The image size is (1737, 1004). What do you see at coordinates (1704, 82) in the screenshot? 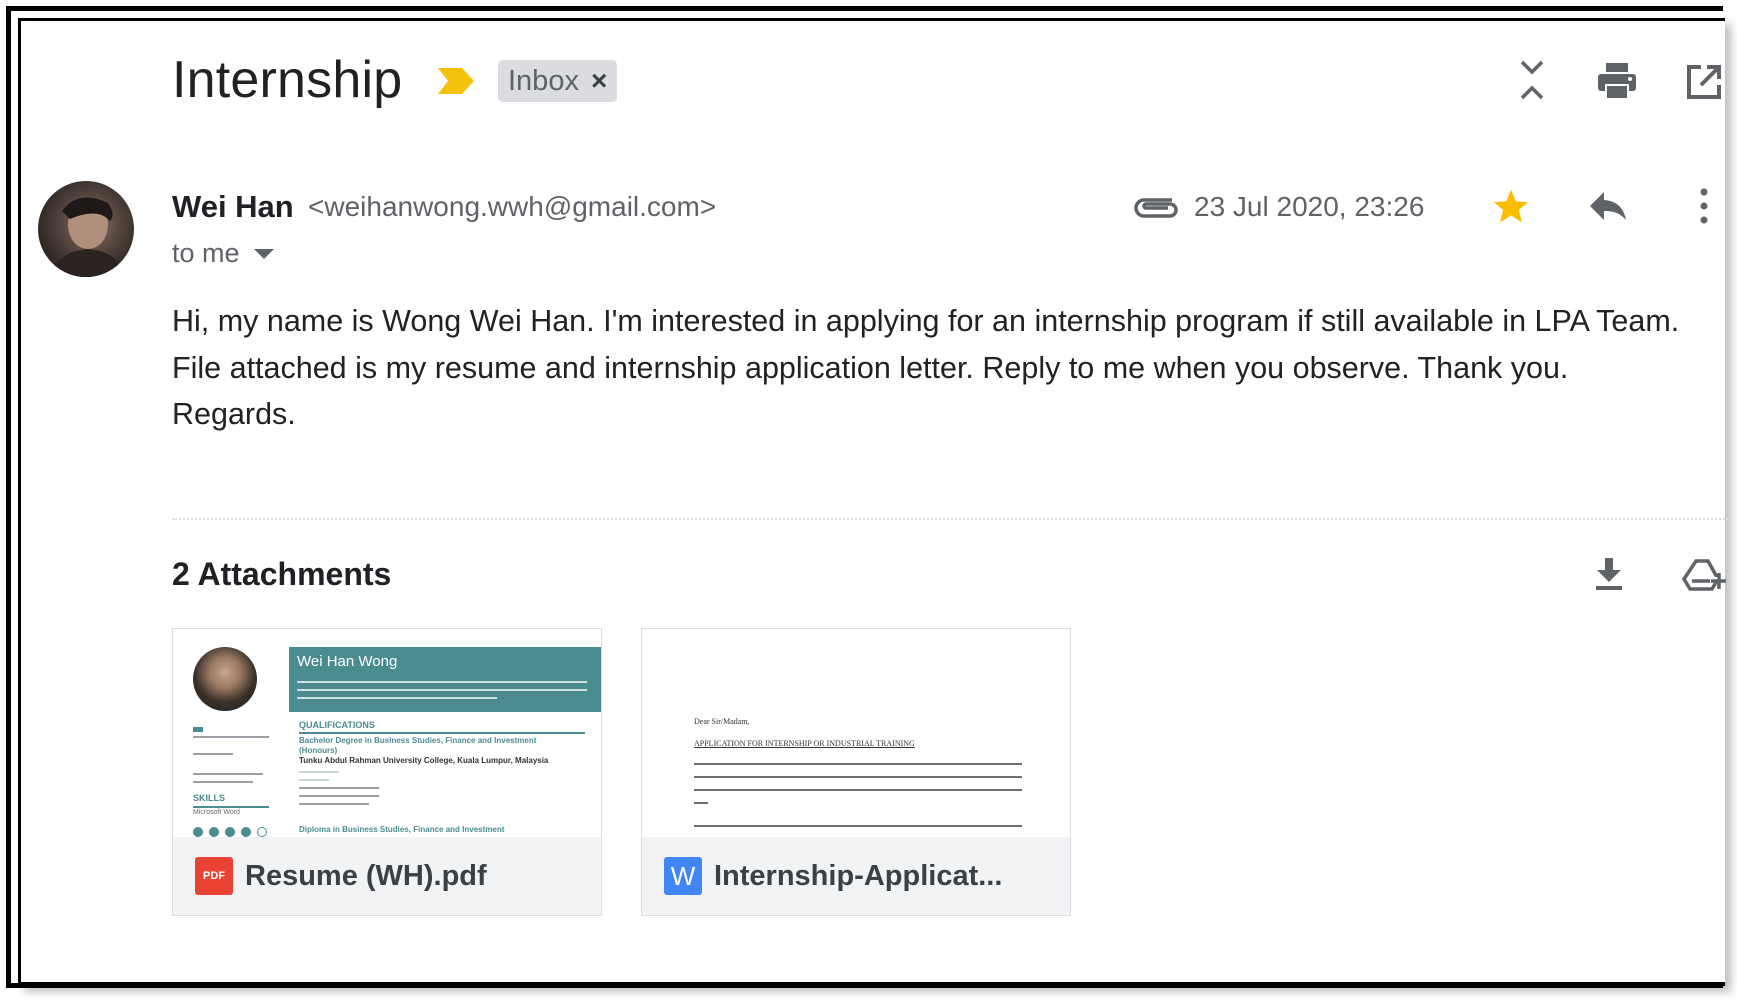
I see `open-in-new-window-icon` at bounding box center [1704, 82].